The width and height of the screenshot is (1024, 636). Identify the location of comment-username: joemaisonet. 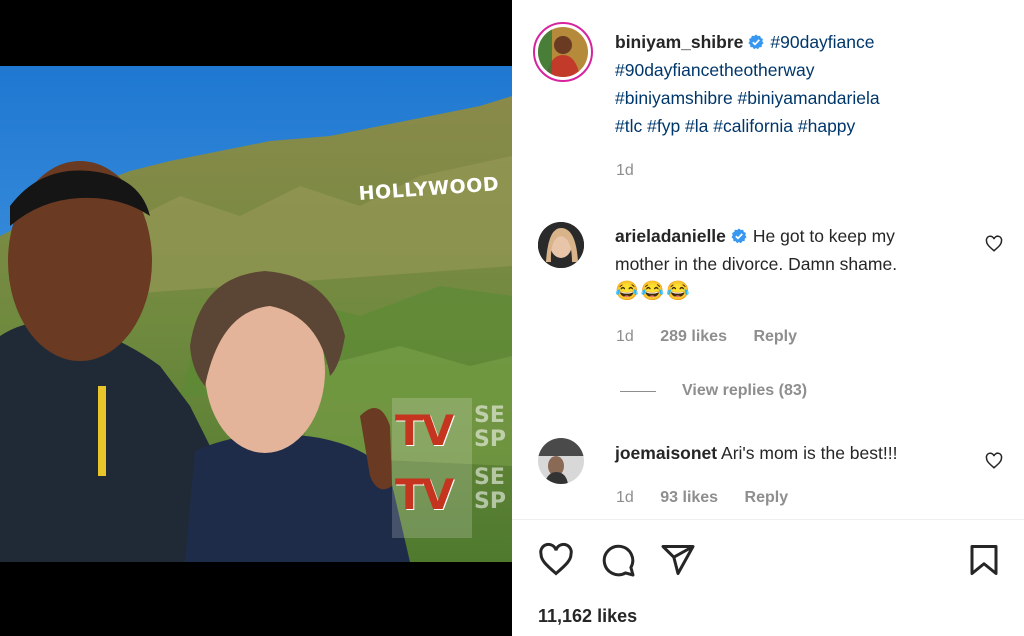
(666, 453).